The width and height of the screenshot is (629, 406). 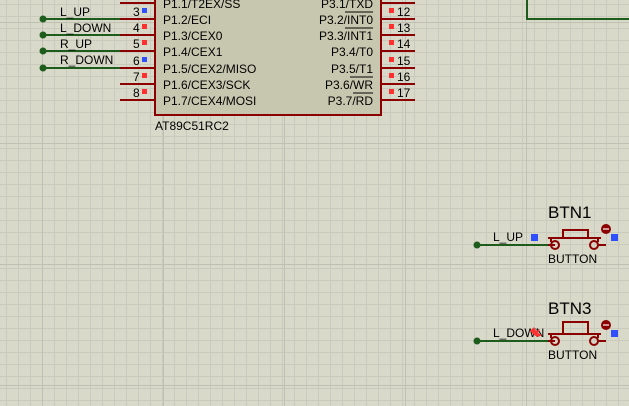 I want to click on pin-label: P3.2/INT0, so click(x=346, y=20).